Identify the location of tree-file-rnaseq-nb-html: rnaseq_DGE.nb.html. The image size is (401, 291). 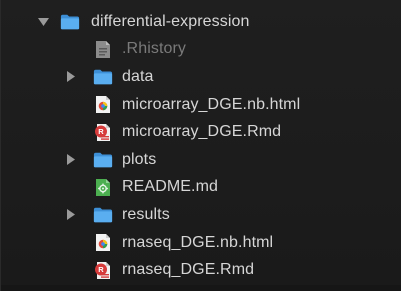
(198, 243).